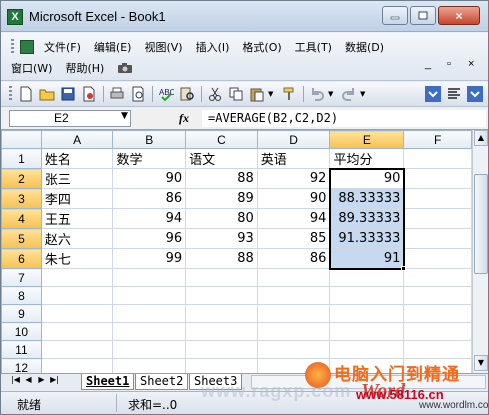  I want to click on vertical-scrollbar: ▲ ▼, so click(480, 251).